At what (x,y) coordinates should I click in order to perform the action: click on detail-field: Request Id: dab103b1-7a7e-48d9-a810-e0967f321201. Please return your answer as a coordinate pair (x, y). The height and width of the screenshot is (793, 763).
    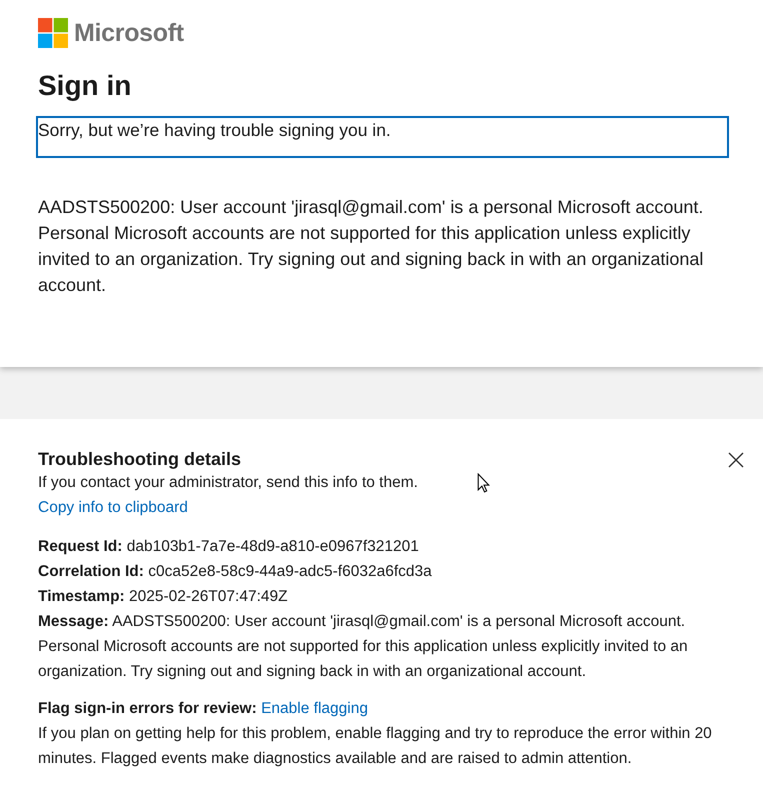
    Looking at the image, I should click on (228, 546).